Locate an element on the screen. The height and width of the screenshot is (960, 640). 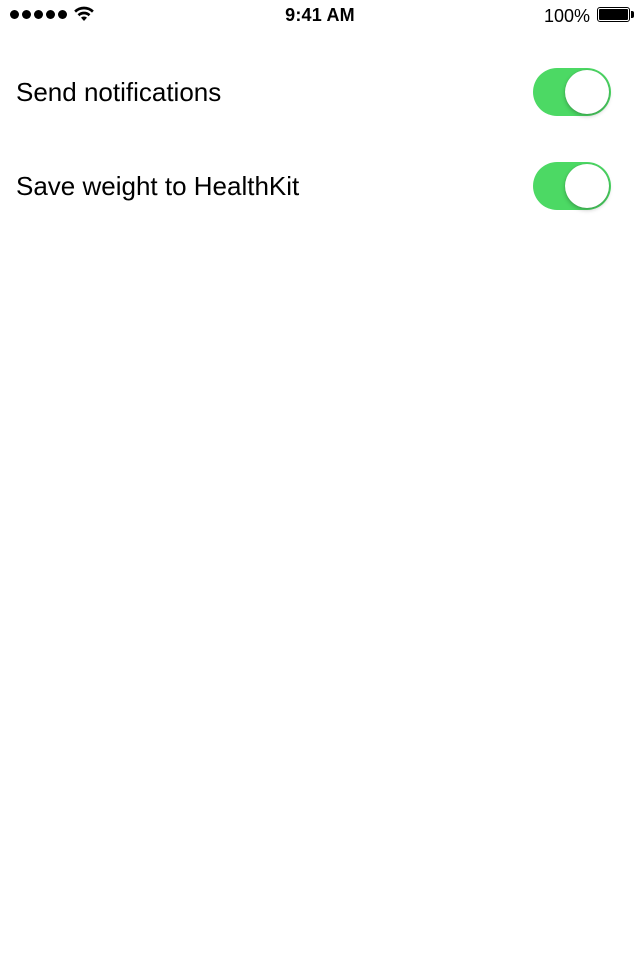
status-bar: 9:41 AM 100% is located at coordinates (320, 20).